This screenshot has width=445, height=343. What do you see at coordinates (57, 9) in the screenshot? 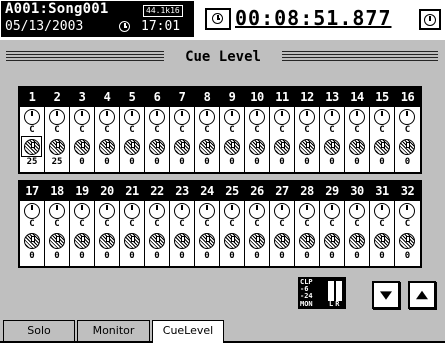
I see `song-name: A001:Song001` at bounding box center [57, 9].